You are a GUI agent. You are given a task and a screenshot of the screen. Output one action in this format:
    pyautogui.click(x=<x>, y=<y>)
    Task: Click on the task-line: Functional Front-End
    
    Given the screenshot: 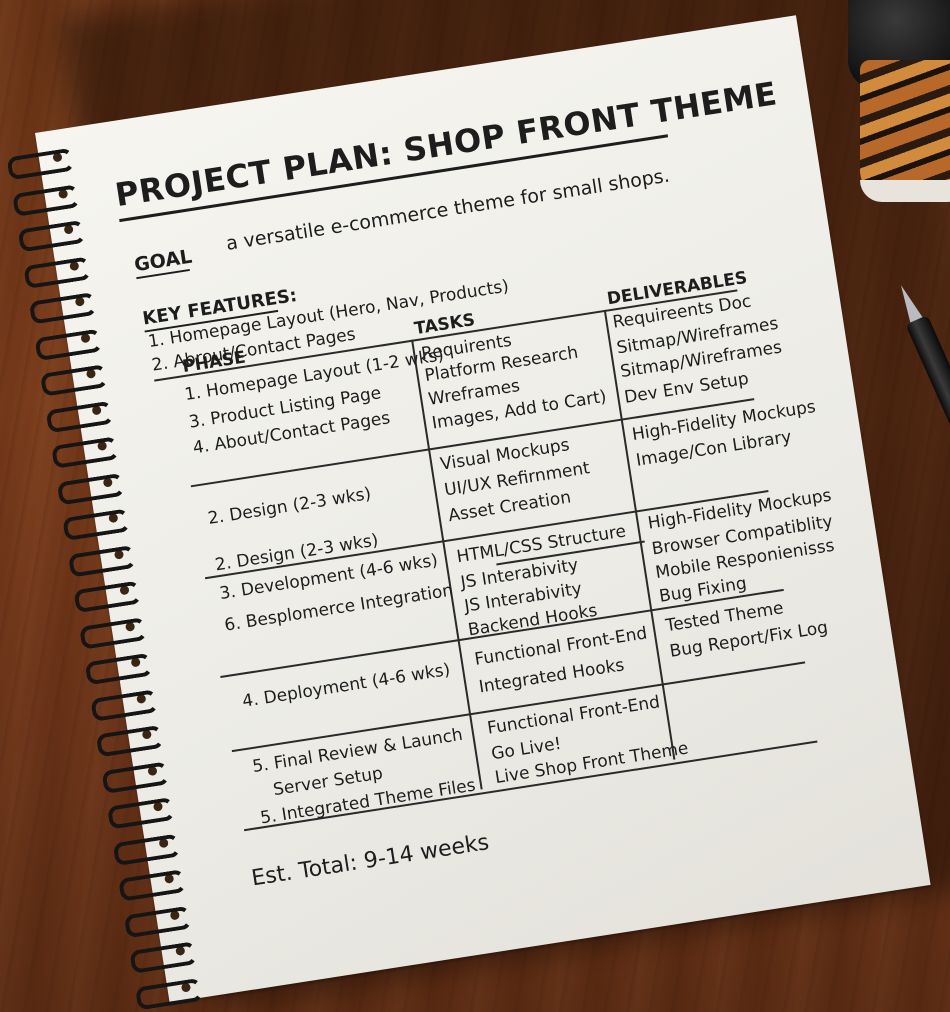 What is the action you would take?
    pyautogui.click(x=573, y=715)
    